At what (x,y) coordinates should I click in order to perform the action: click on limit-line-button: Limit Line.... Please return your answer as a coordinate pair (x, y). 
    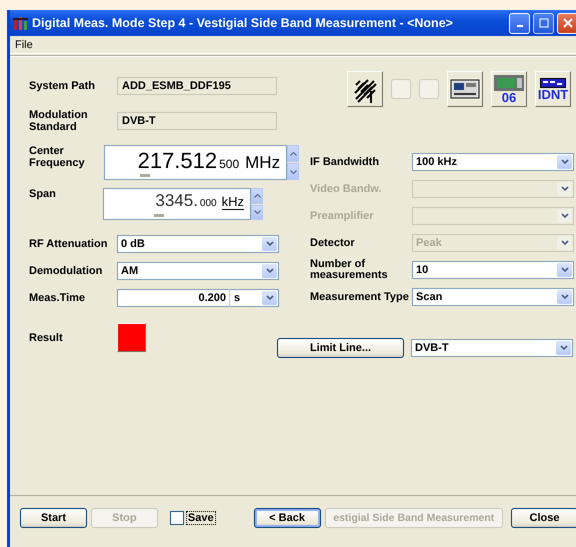
    Looking at the image, I should click on (340, 348).